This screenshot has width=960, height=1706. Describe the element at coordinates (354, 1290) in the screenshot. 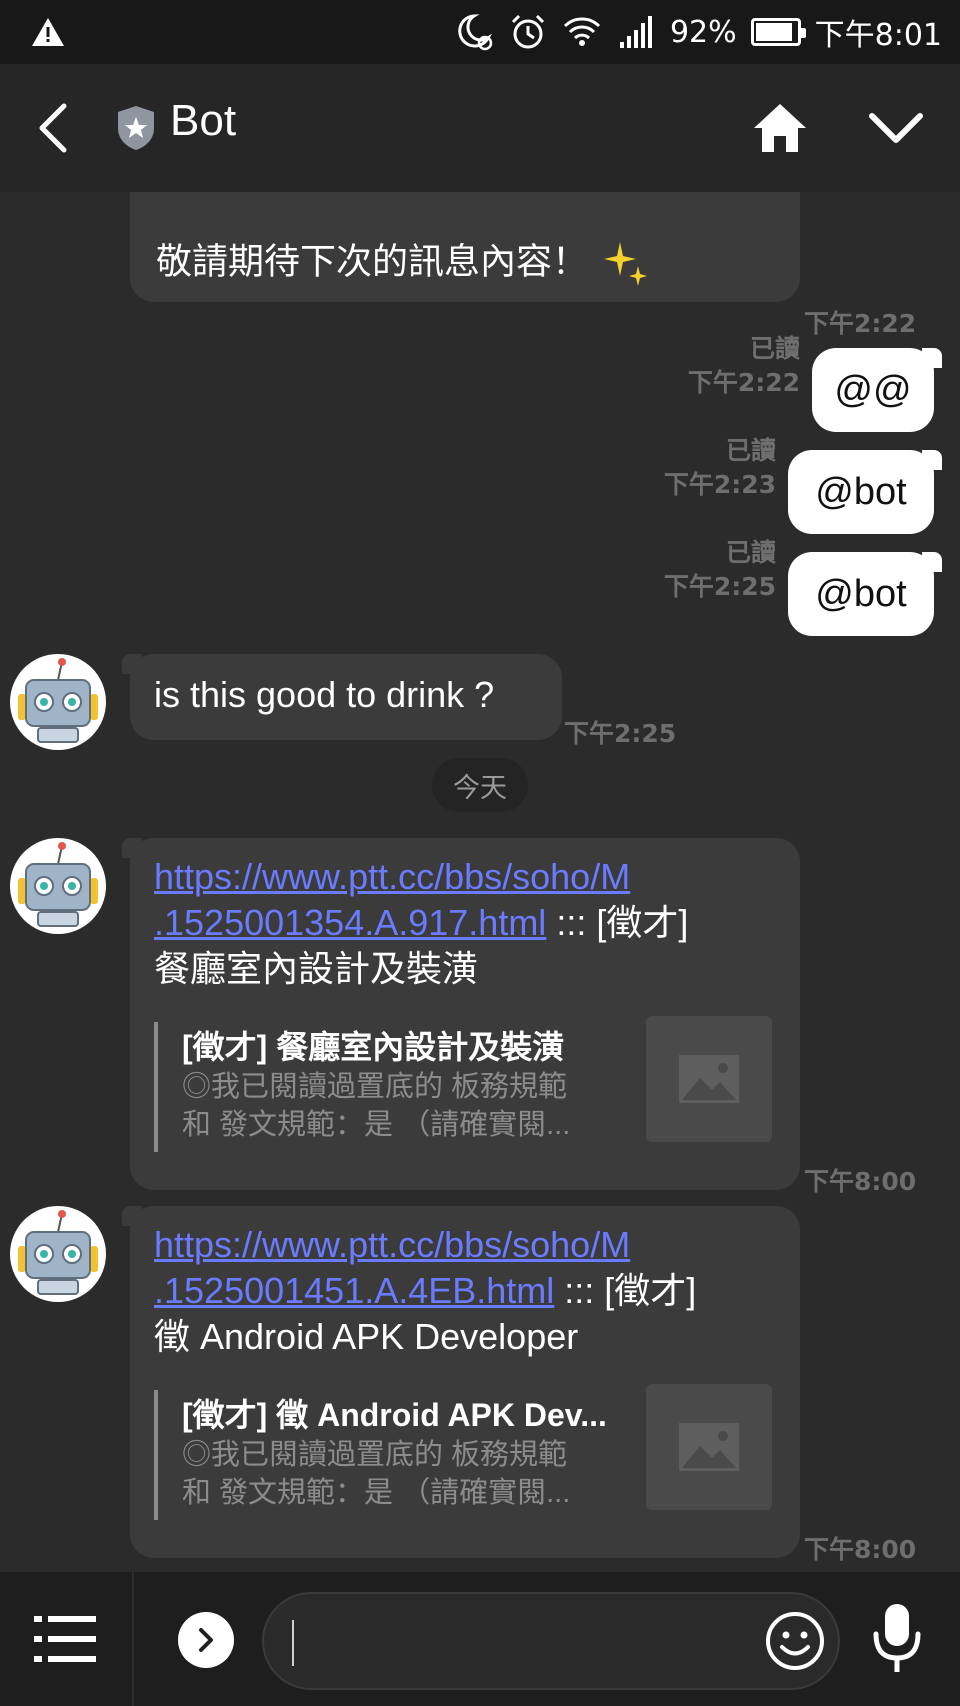

I see `message-link: .1525001451.A.4EB.html` at that location.